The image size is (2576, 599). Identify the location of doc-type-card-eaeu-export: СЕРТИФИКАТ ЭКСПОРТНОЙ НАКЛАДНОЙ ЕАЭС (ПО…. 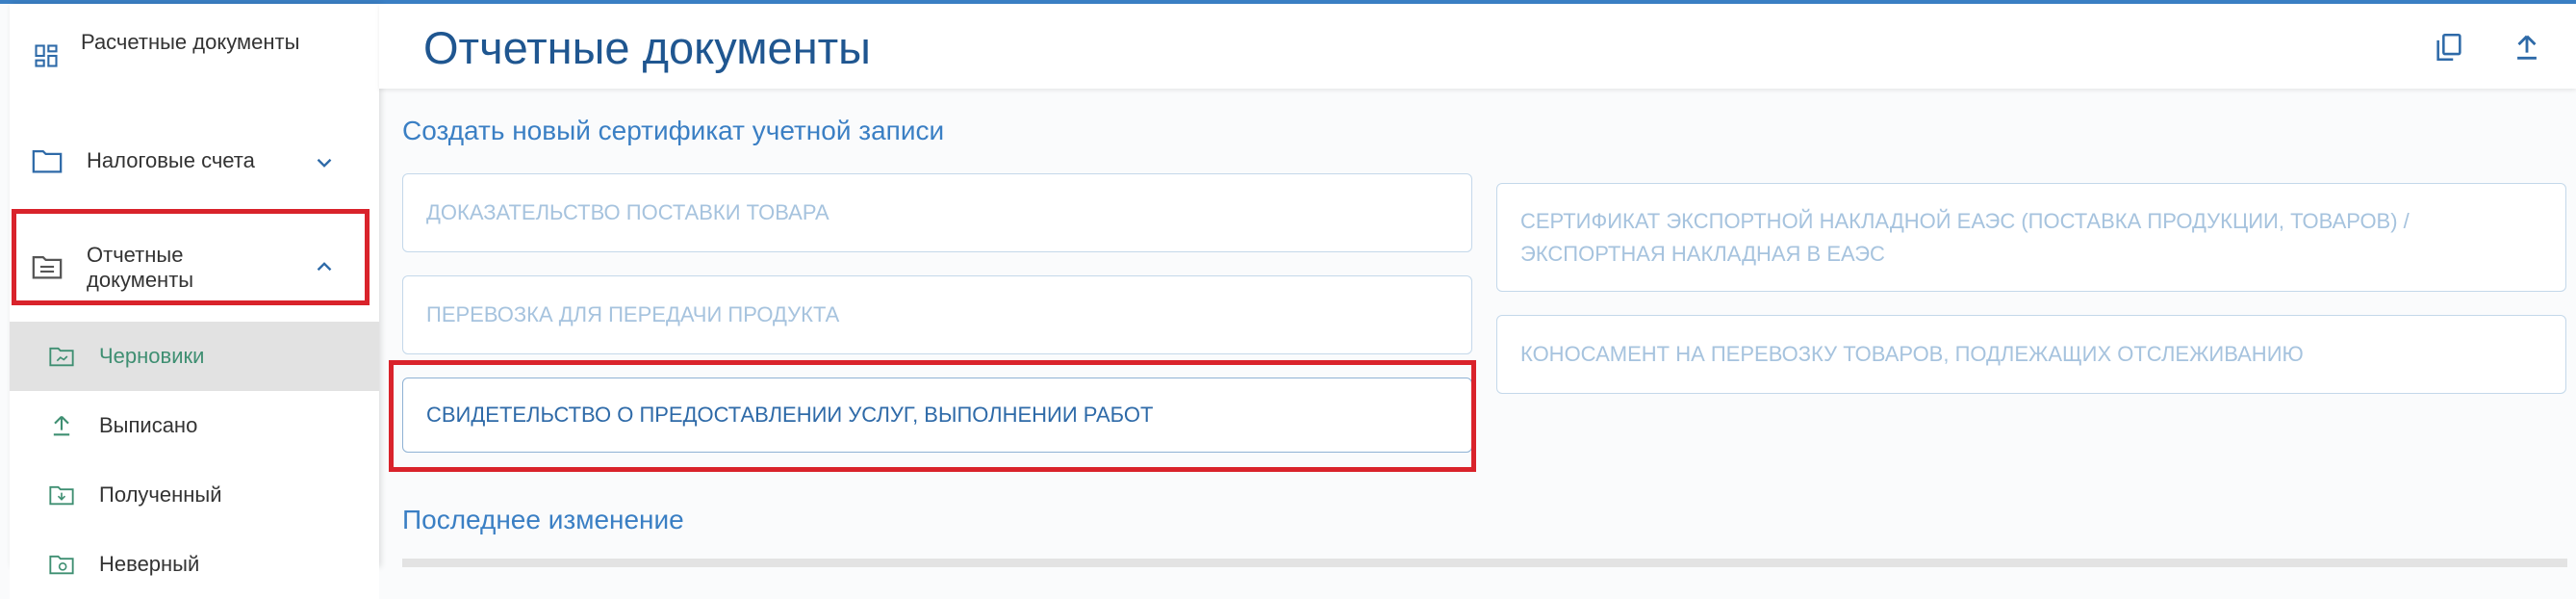
(2031, 238).